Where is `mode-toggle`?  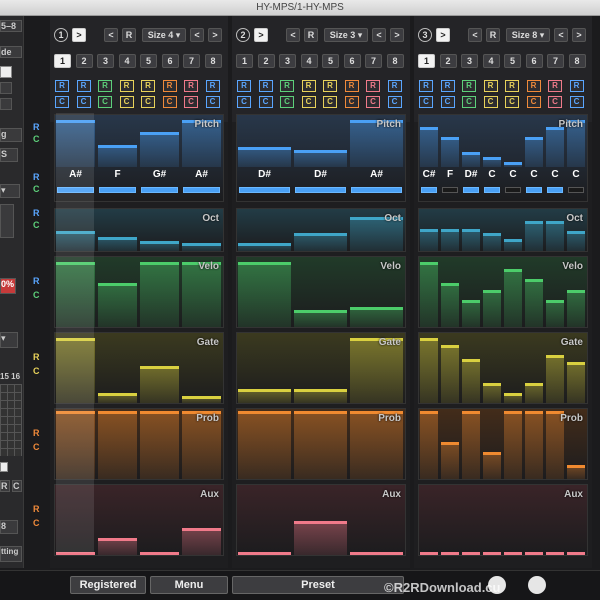 mode-toggle is located at coordinates (6, 72).